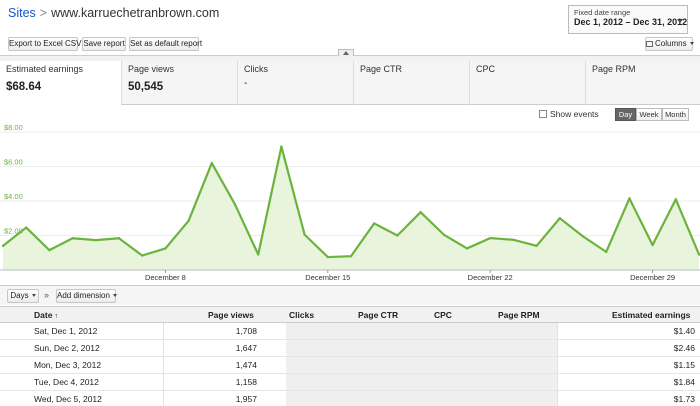 This screenshot has width=700, height=406. I want to click on table-row: Tue, Dec 4, 2012 1,158 $1.84, so click(350, 382).